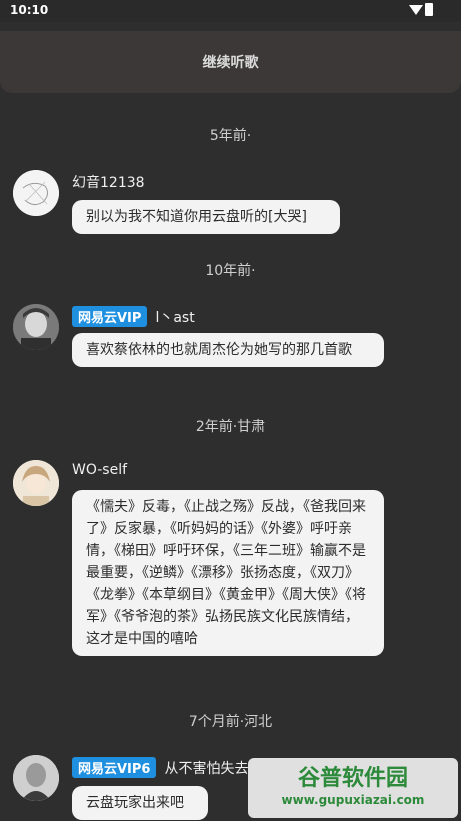 The height and width of the screenshot is (821, 461). What do you see at coordinates (230, 11) in the screenshot?
I see `status-bar: 10:10` at bounding box center [230, 11].